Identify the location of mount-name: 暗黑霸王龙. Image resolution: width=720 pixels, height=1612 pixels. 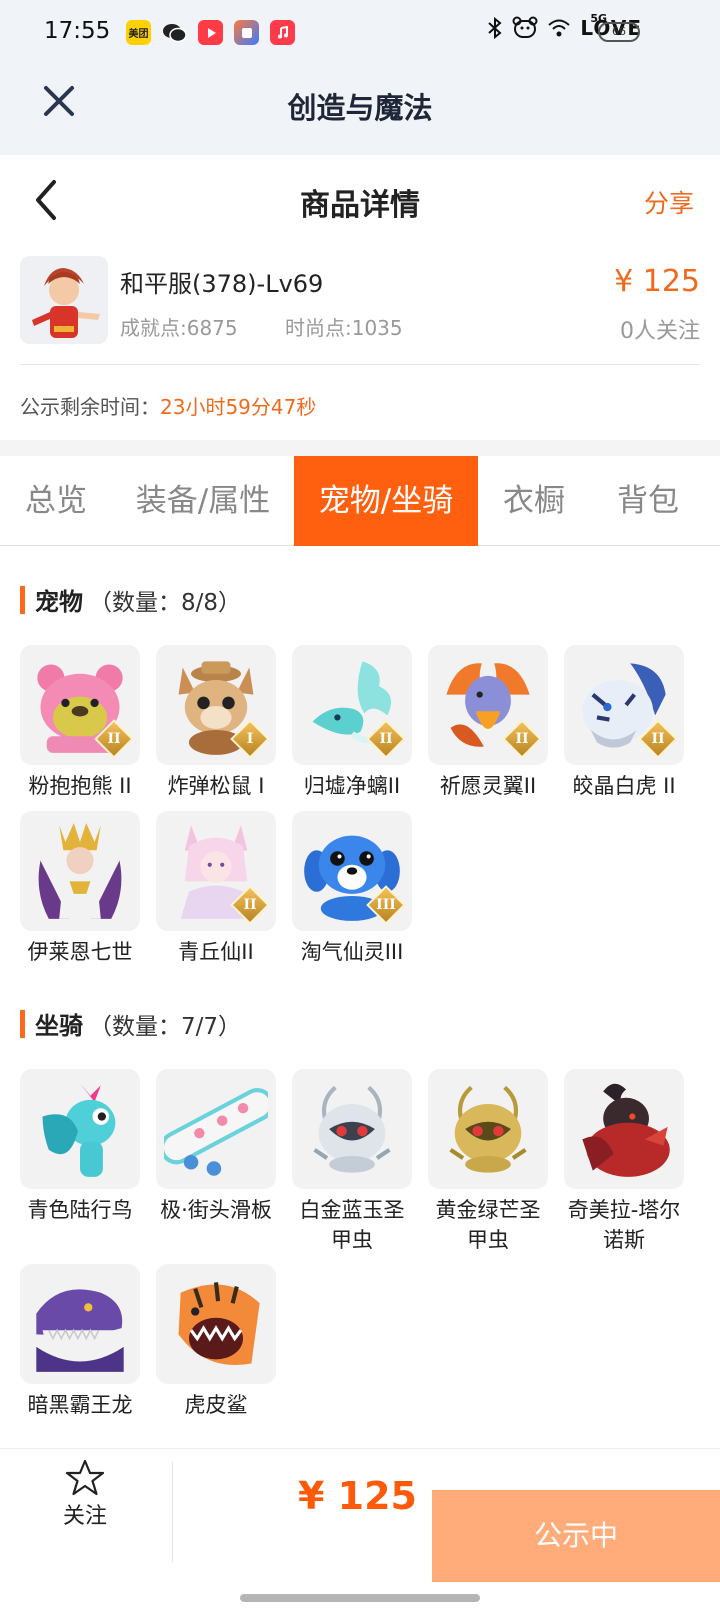
(80, 1405).